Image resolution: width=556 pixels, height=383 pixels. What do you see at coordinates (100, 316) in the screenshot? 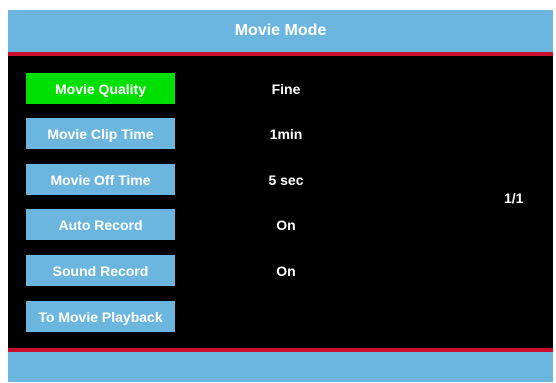
I see `to-movie-playback-button: To Movie Playback` at bounding box center [100, 316].